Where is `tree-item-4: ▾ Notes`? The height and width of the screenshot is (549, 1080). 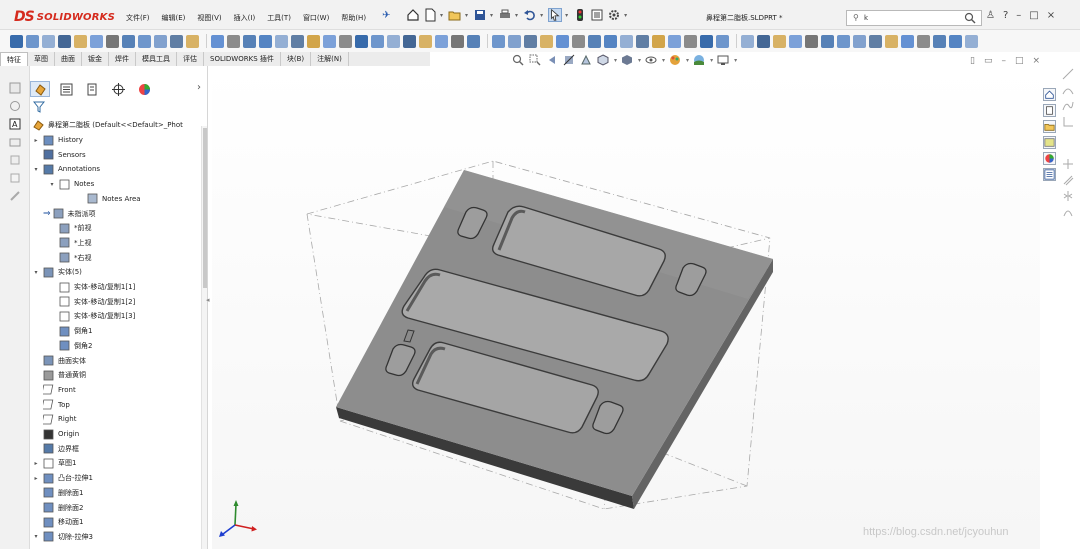 tree-item-4: ▾ Notes is located at coordinates (71, 184).